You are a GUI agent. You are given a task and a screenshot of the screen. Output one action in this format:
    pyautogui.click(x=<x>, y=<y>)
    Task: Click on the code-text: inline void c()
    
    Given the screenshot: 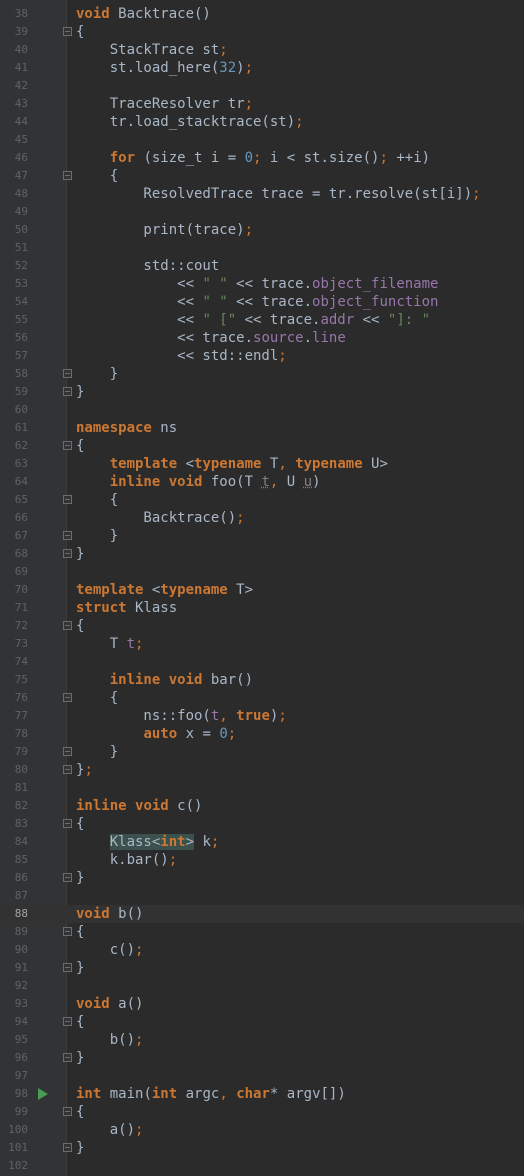 What is the action you would take?
    pyautogui.click(x=139, y=806)
    